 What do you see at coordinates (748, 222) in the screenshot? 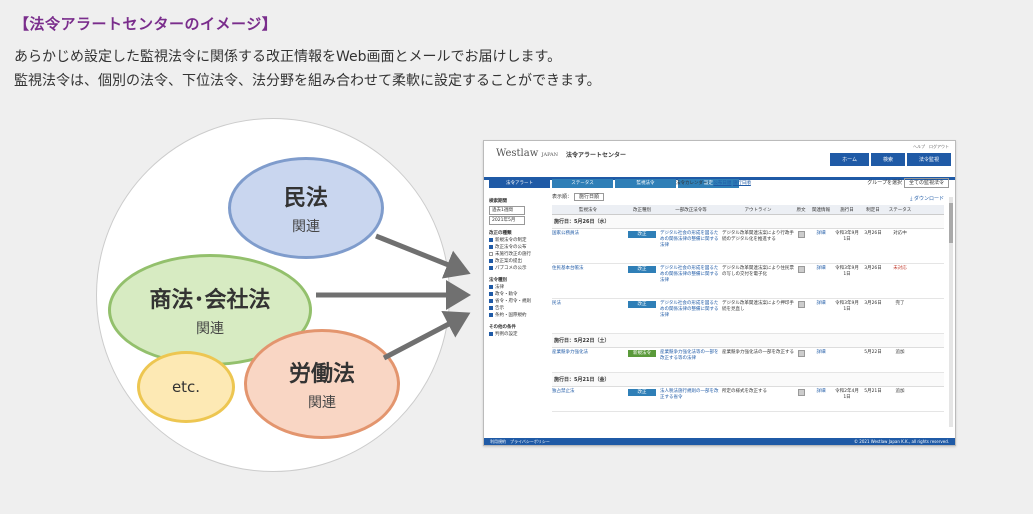
I see `date-group-header: 施行日：5月26日（水）` at bounding box center [748, 222].